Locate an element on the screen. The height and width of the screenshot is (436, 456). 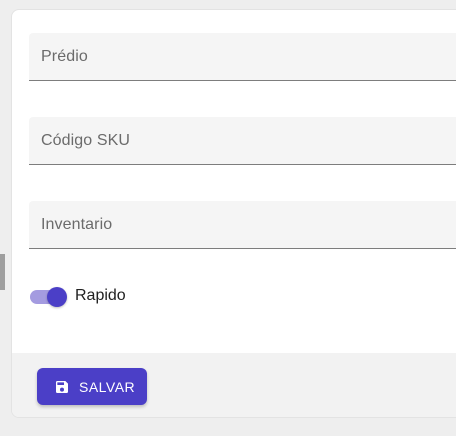
save-button: SALVAR is located at coordinates (92, 386).